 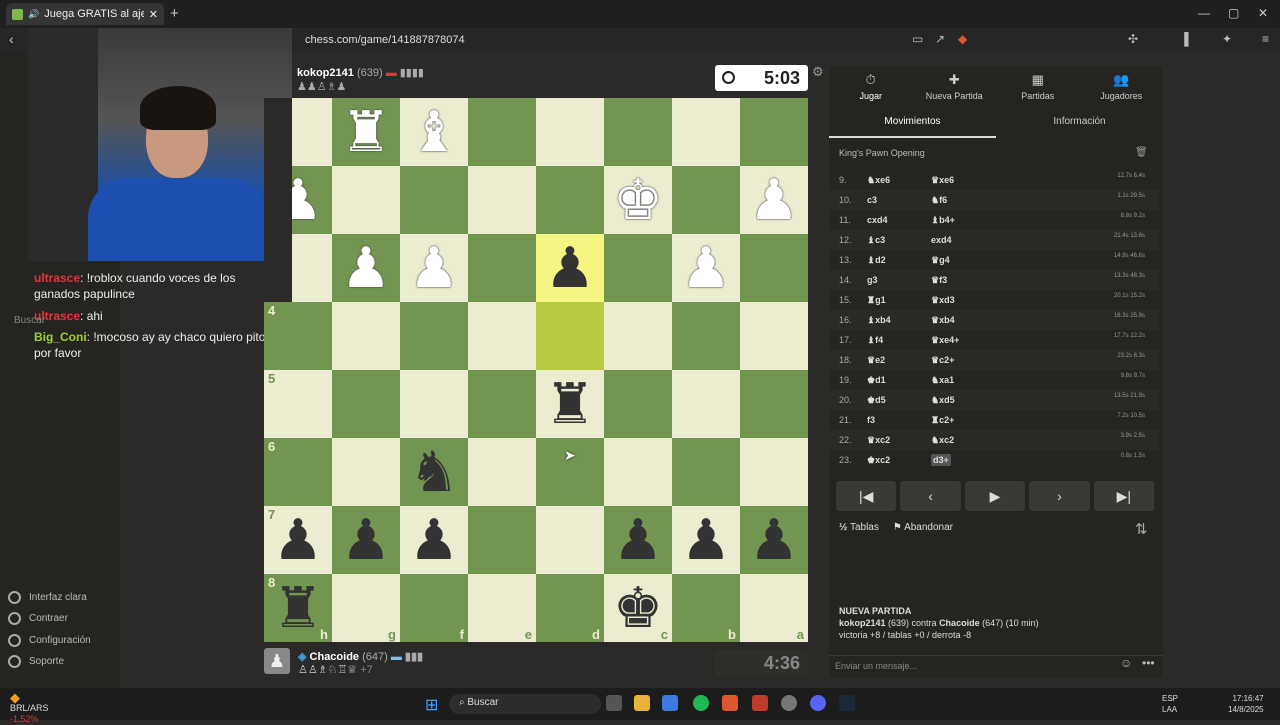 I want to click on white-move: ♝c3, so click(x=899, y=240).